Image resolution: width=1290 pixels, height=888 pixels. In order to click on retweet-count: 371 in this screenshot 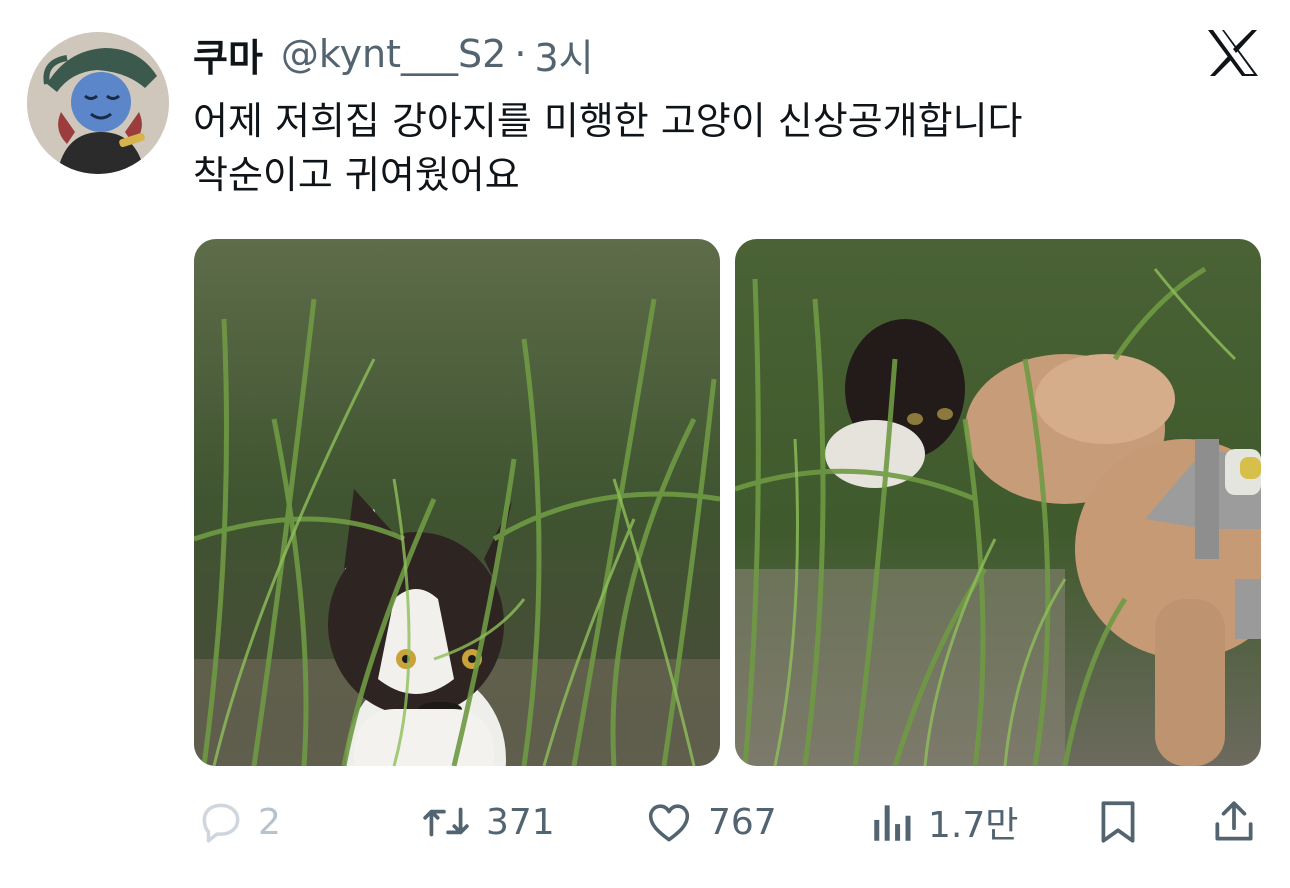, I will do `click(520, 822)`.